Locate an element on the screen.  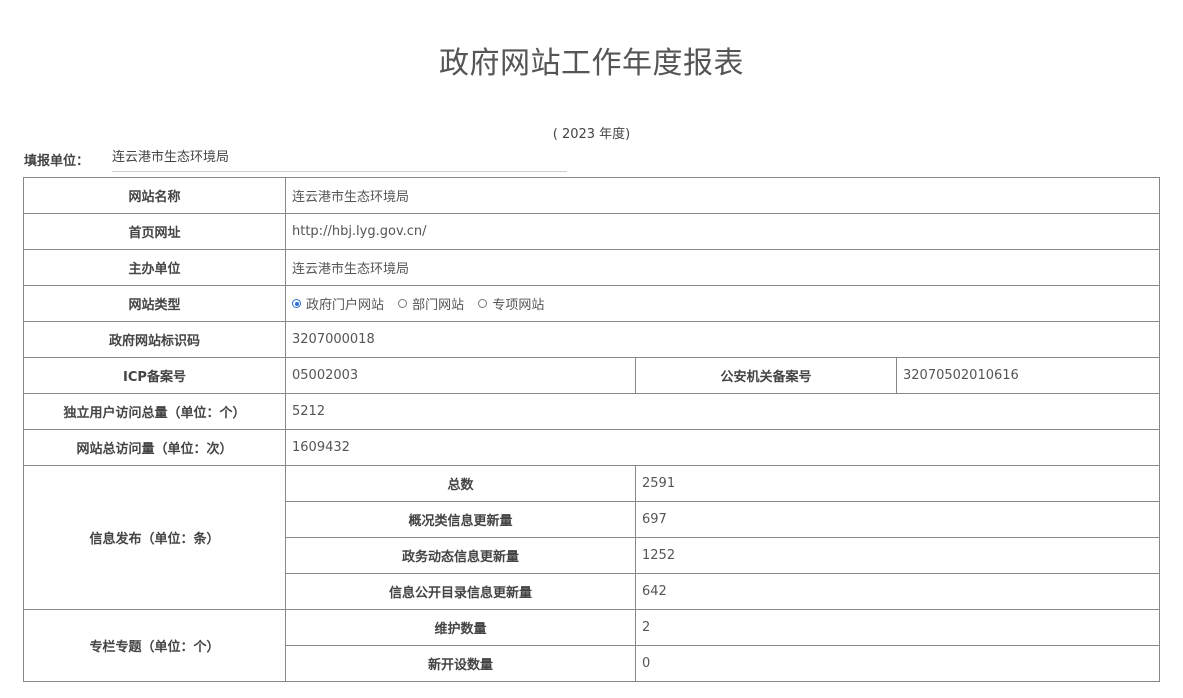
table-row: 网站总访问量（单位：次） 1609432 is located at coordinates (592, 447).